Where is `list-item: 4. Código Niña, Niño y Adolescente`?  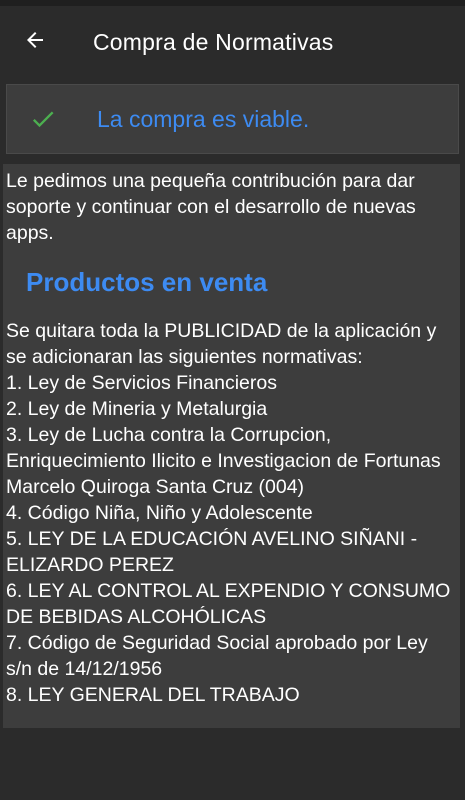
list-item: 4. Código Niña, Niño y Adolescente is located at coordinates (159, 513).